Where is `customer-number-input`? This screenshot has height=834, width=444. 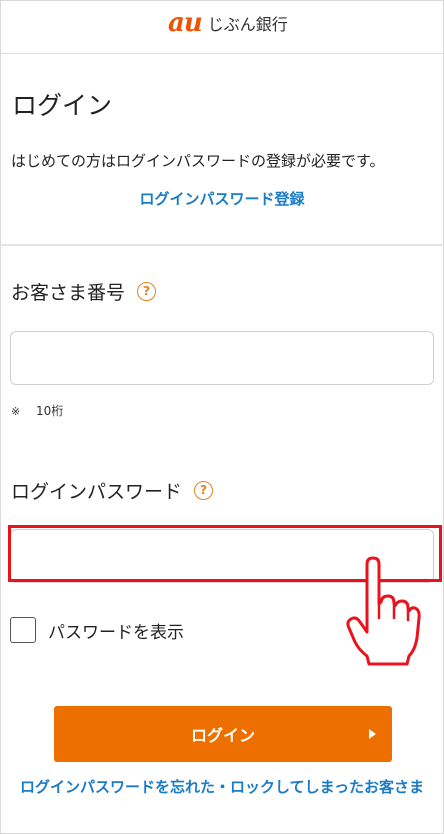
customer-number-input is located at coordinates (222, 358).